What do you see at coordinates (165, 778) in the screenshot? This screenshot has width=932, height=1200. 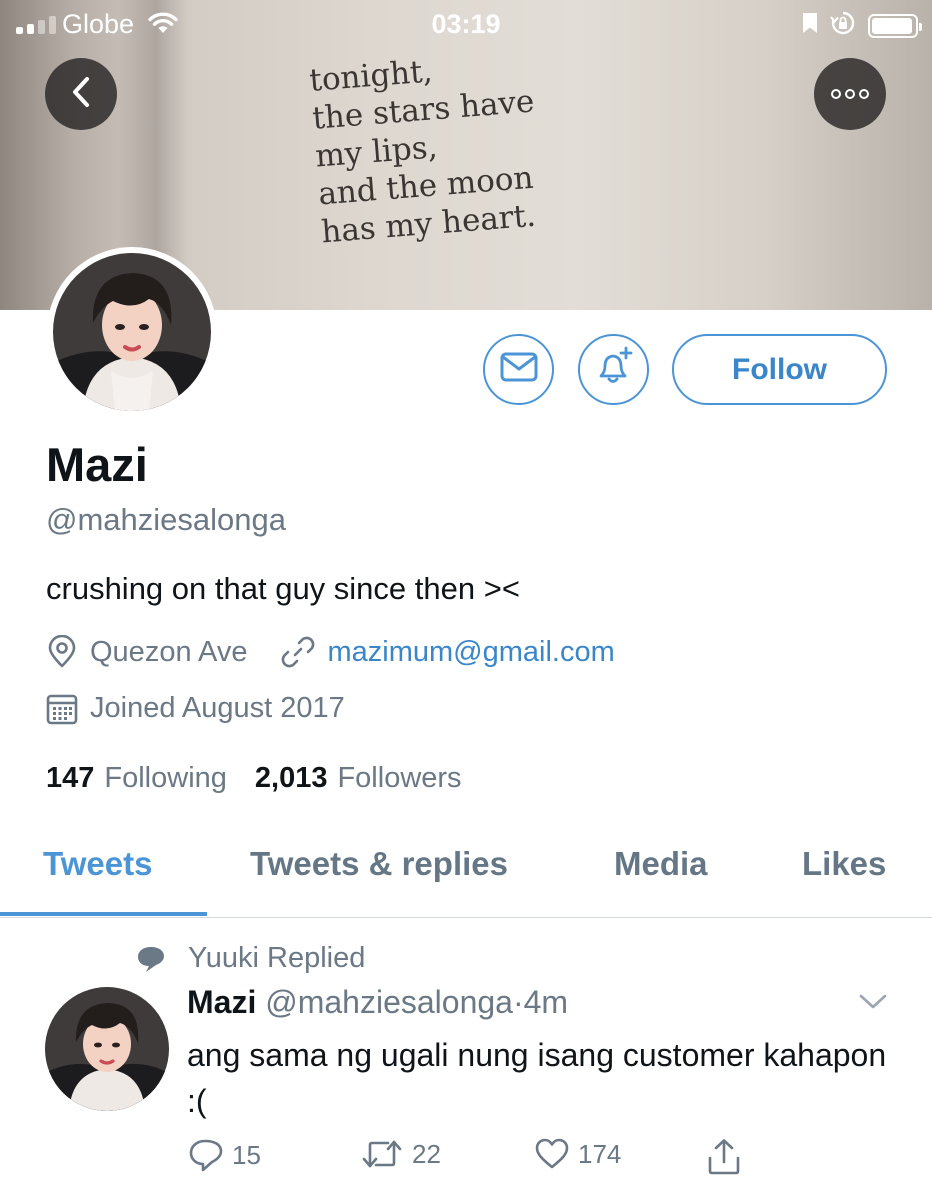 I see `following-label: Following` at bounding box center [165, 778].